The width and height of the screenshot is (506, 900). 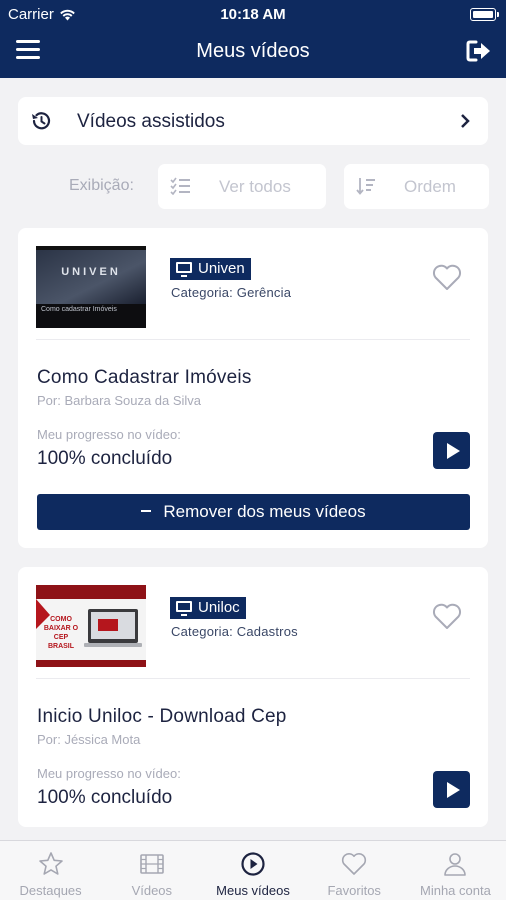 What do you see at coordinates (231, 292) in the screenshot?
I see `video-category: Categoria: Gerência` at bounding box center [231, 292].